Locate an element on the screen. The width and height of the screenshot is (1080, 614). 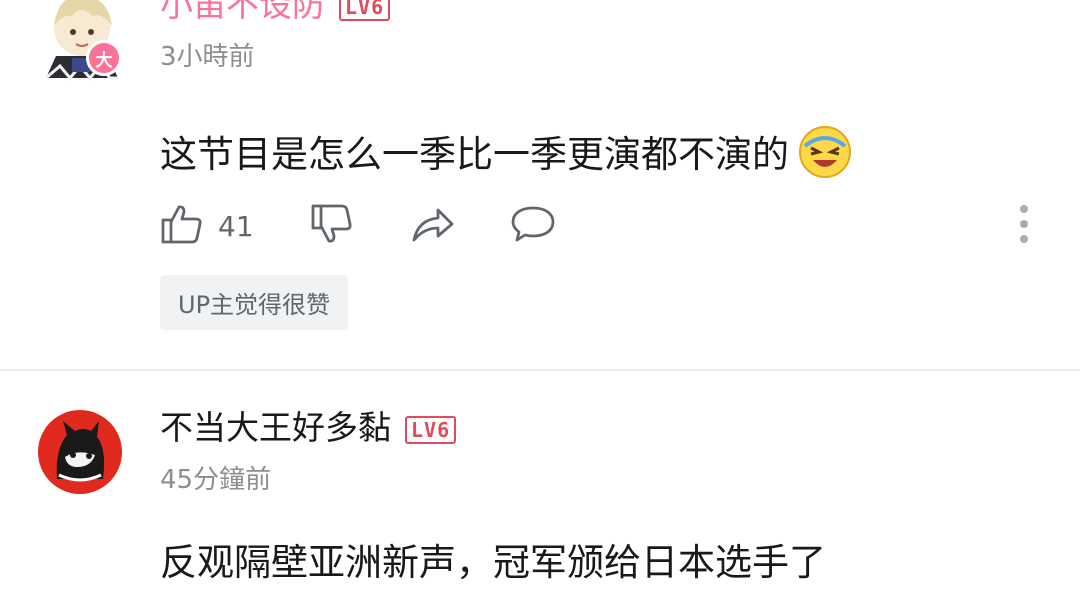
laughing-crying-emoji-icon is located at coordinates (825, 156).